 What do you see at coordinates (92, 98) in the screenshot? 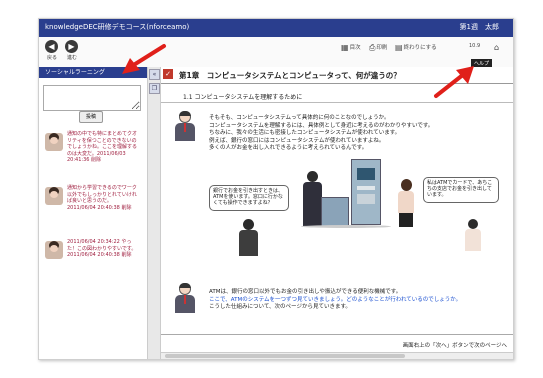
I see `comment-input` at bounding box center [92, 98].